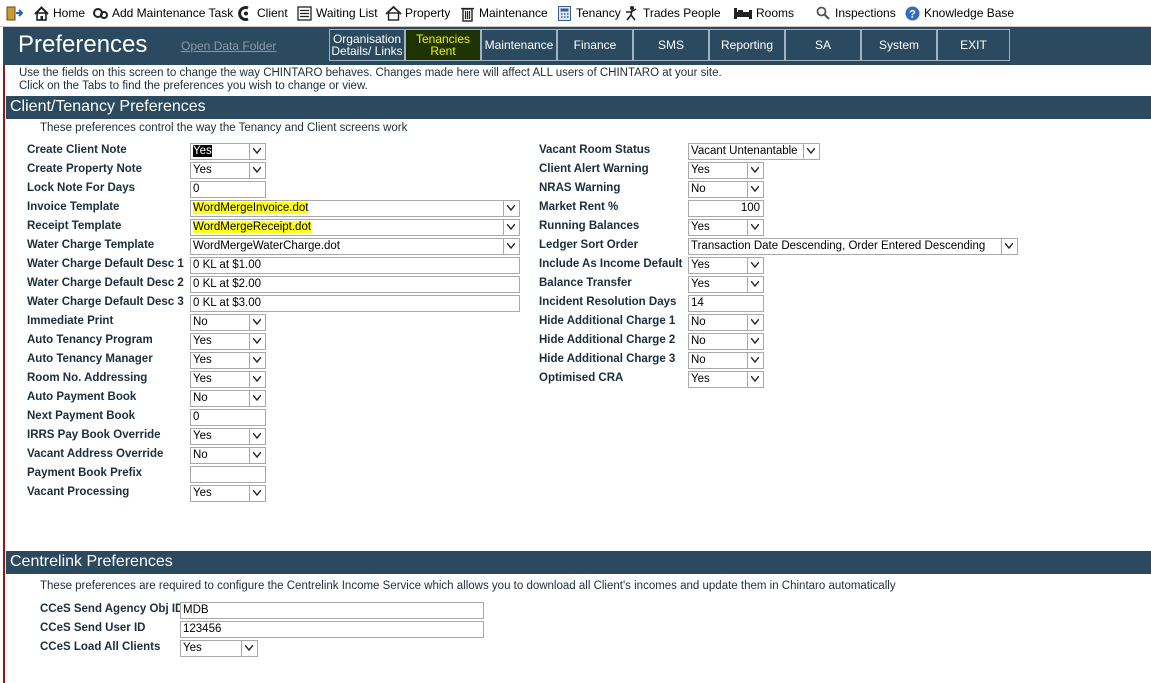  What do you see at coordinates (513, 13) in the screenshot?
I see `toolbar-maintenance-label: Maintenance` at bounding box center [513, 13].